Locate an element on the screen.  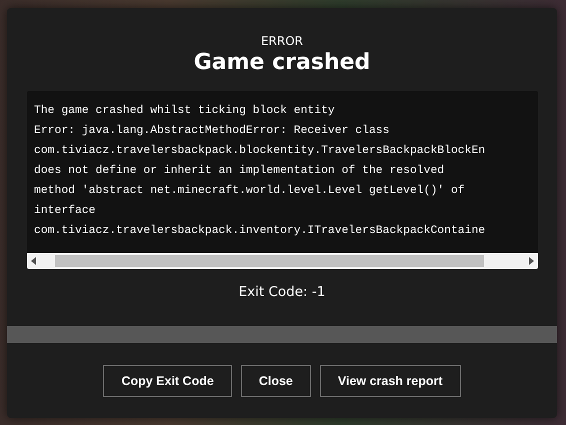
scroll-right-icon is located at coordinates (531, 261).